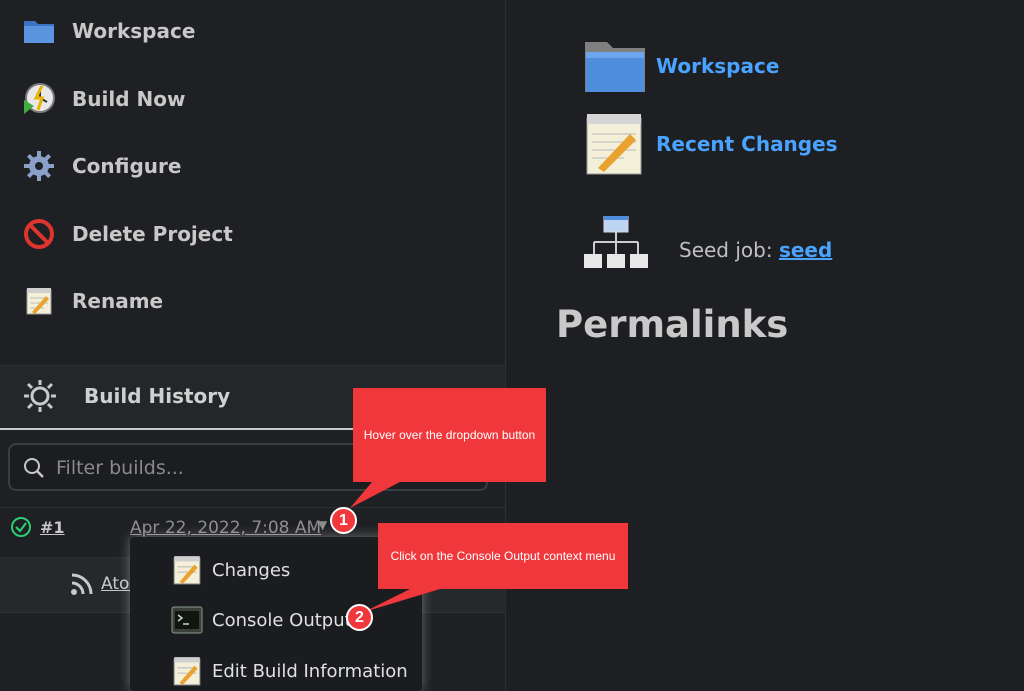 The width and height of the screenshot is (1024, 691). What do you see at coordinates (251, 570) in the screenshot?
I see `menu-item-label: Changes` at bounding box center [251, 570].